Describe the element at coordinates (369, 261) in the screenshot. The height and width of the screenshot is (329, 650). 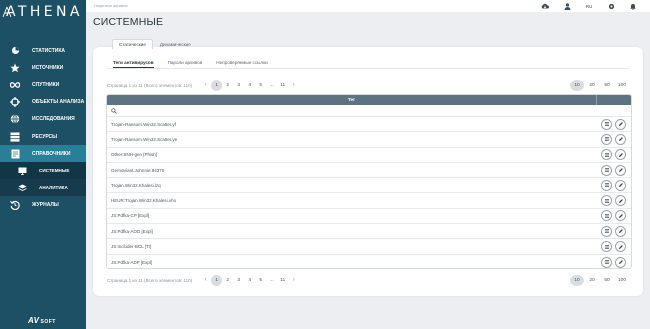
I see `table-row: JS:Pdfka-ADP [Expl]` at that location.